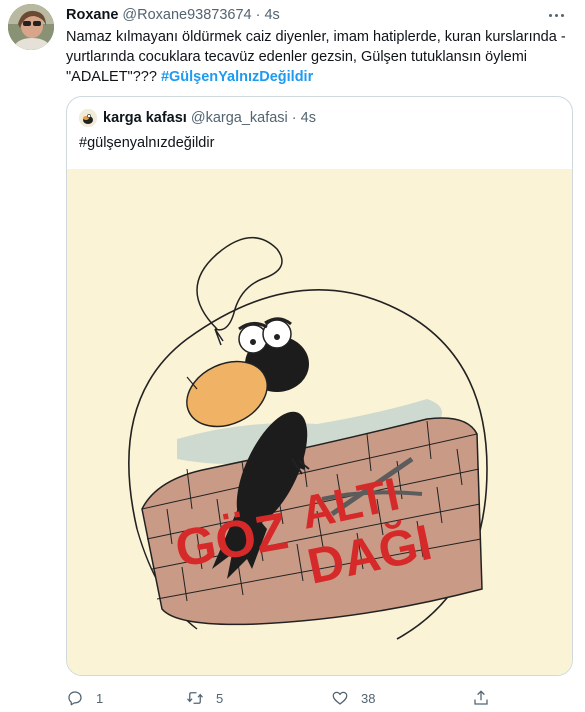  I want to click on quoted-text: #gülşenyalnızdeğildir, so click(147, 143).